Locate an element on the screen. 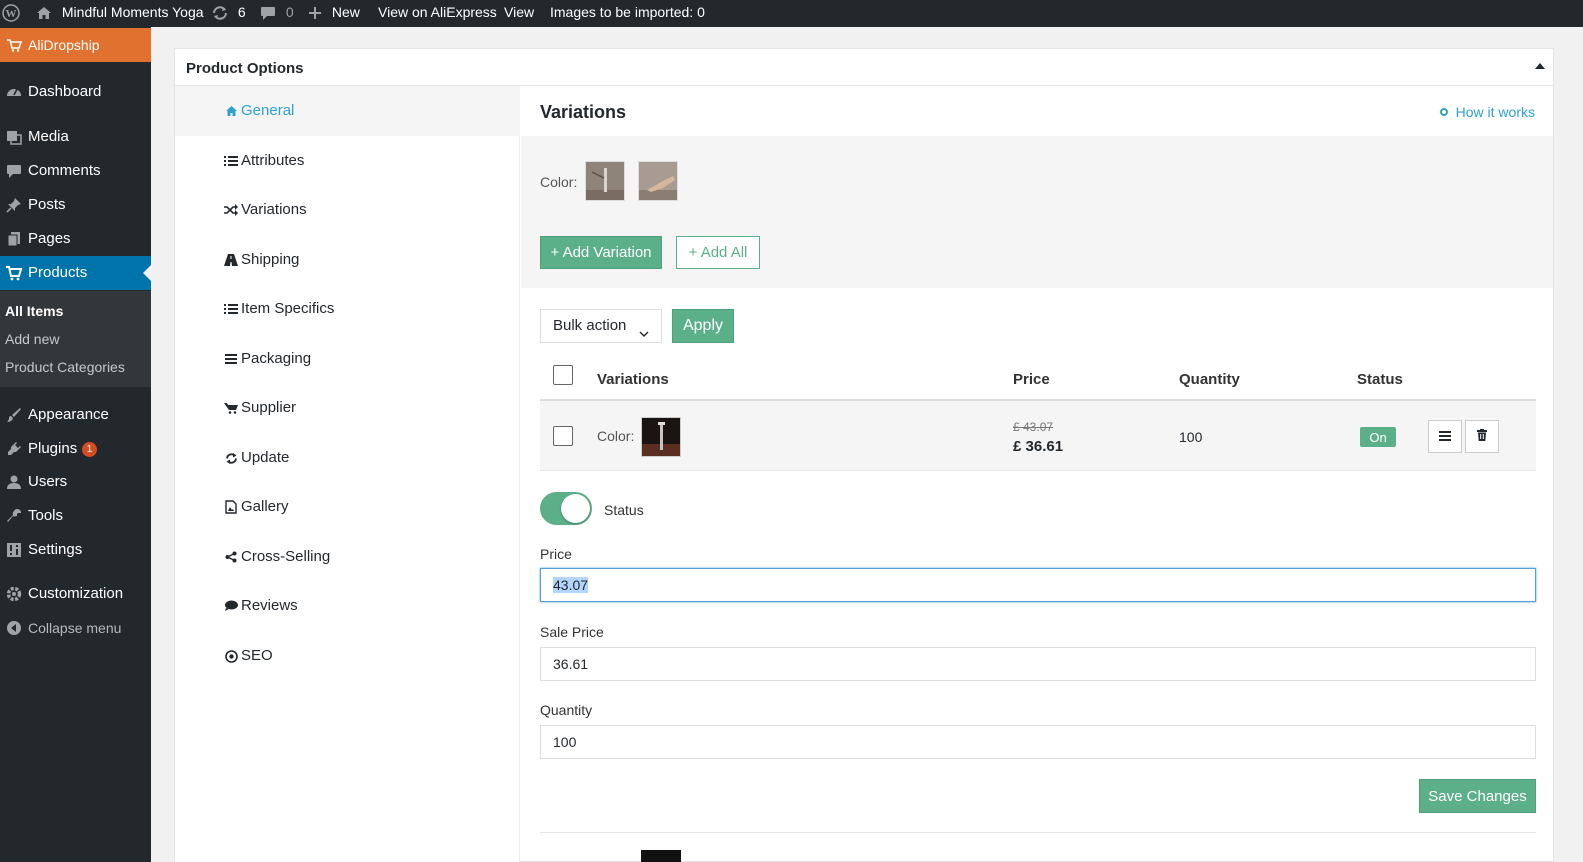  view-aliexpress-link: View on AliExpress is located at coordinates (437, 13).